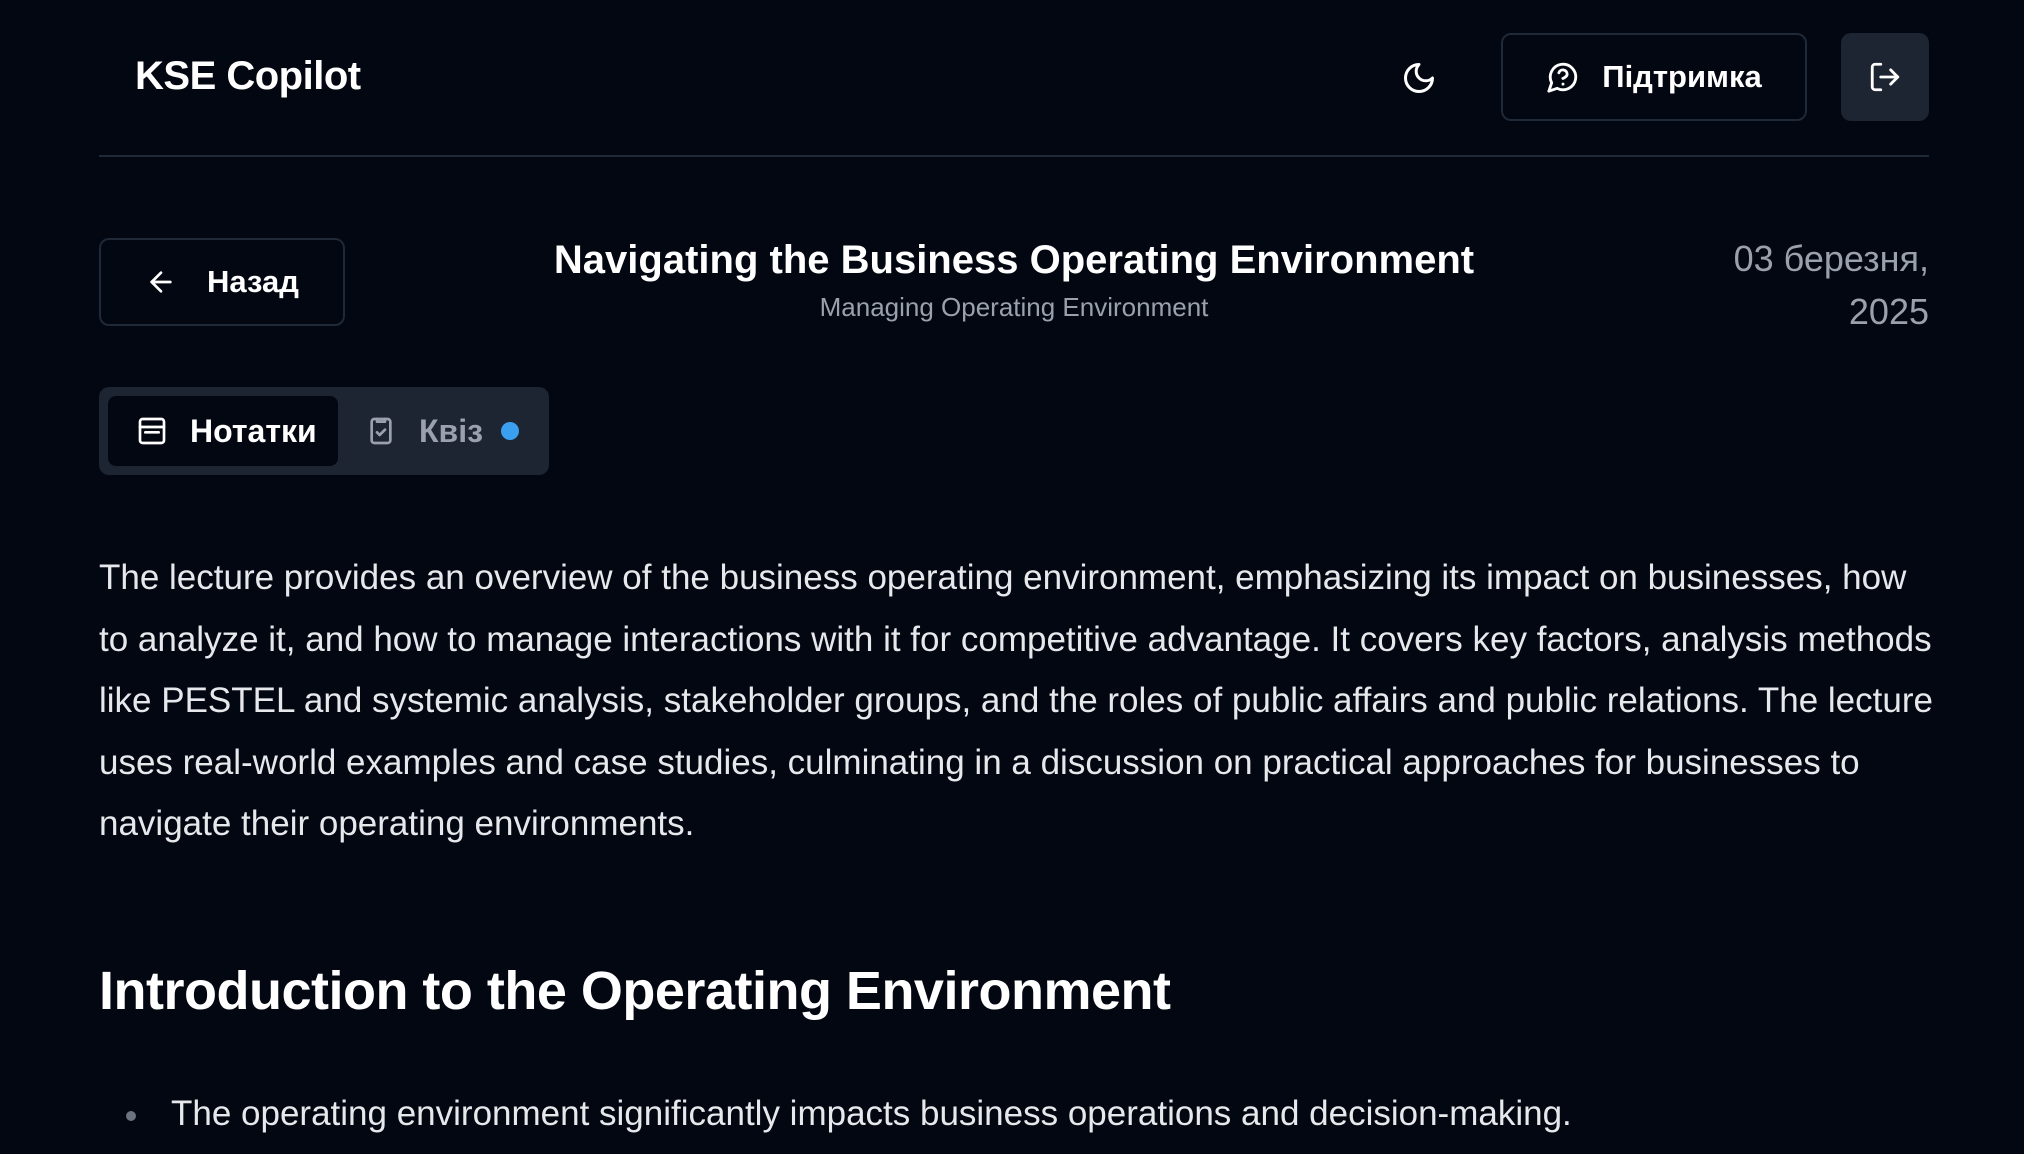  I want to click on support-label: Підтримка, so click(1682, 76).